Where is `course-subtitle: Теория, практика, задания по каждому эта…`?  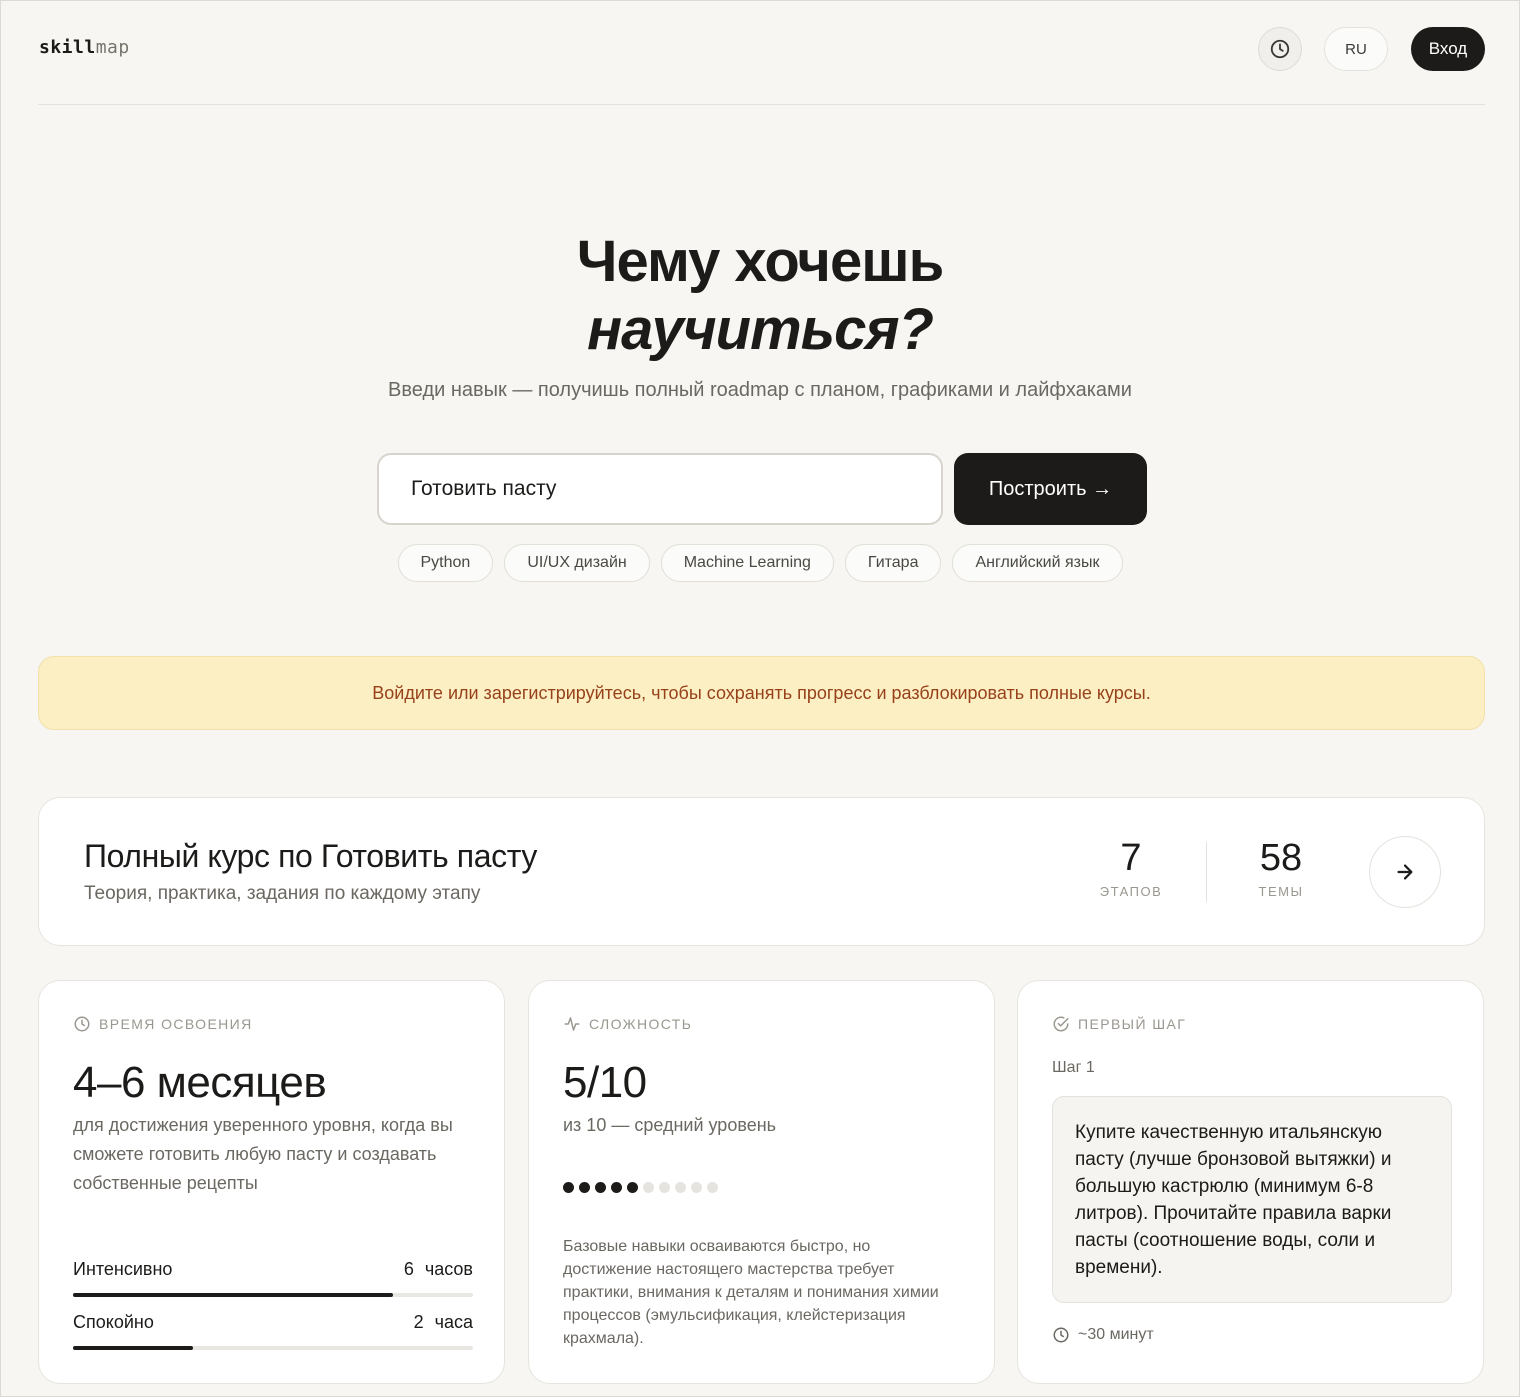 course-subtitle: Теория, практика, задания по каждому эта… is located at coordinates (282, 893).